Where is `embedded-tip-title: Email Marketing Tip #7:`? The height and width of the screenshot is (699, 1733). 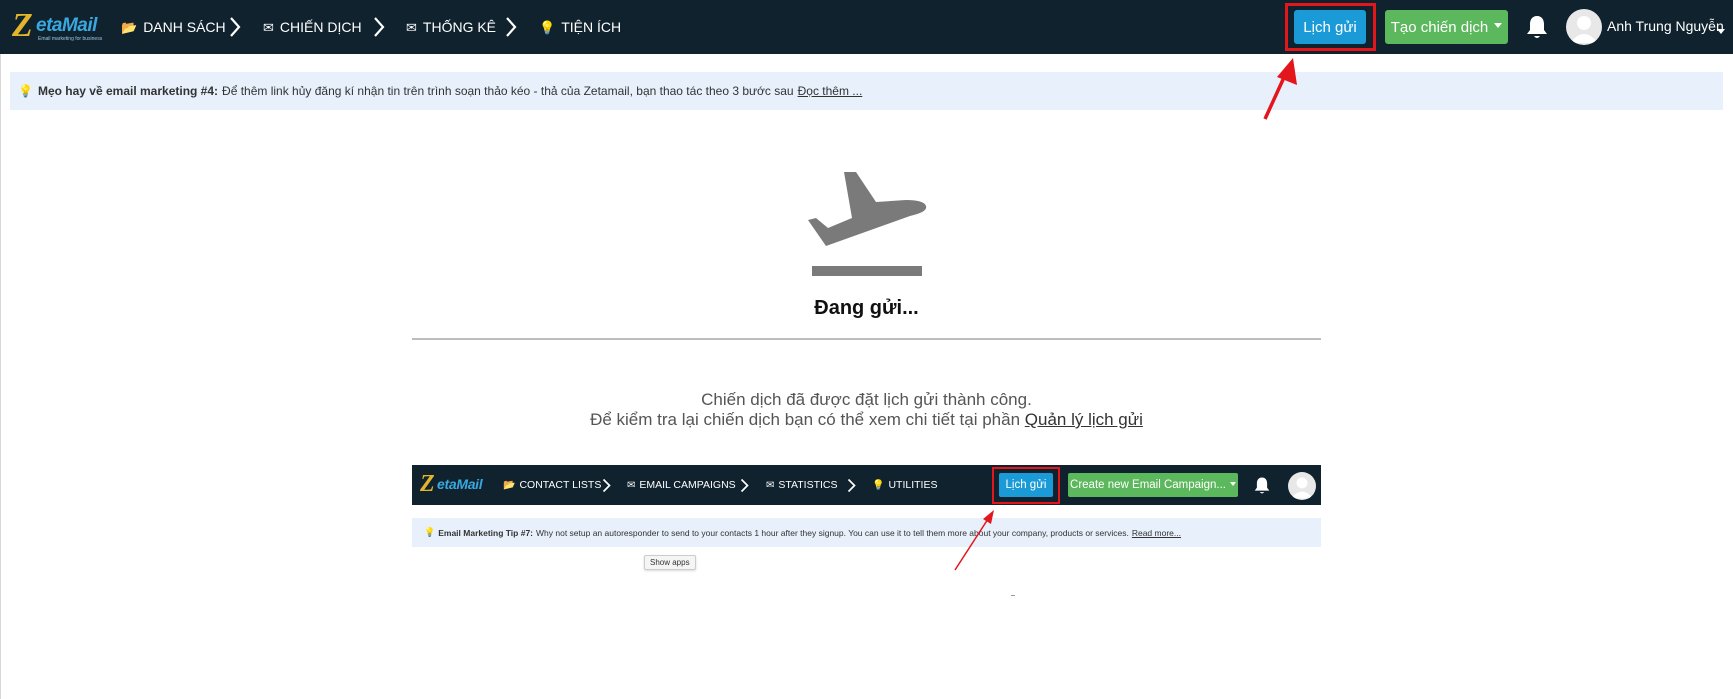 embedded-tip-title: Email Marketing Tip #7: is located at coordinates (486, 532).